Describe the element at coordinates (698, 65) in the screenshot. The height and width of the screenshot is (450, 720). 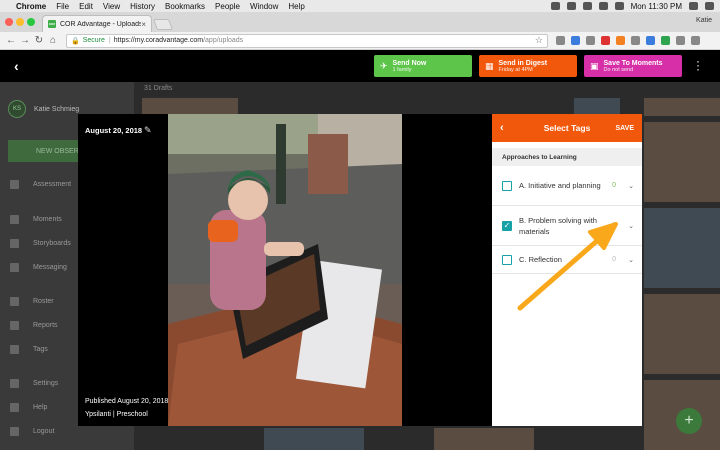
I see `more-vertical-icon: · · ·` at that location.